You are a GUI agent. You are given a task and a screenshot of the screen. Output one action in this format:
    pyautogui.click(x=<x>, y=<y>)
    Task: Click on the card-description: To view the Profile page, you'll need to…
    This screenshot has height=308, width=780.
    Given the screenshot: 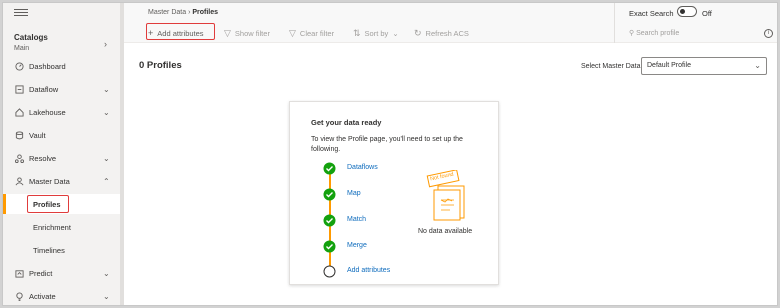 What is the action you would take?
    pyautogui.click(x=387, y=144)
    